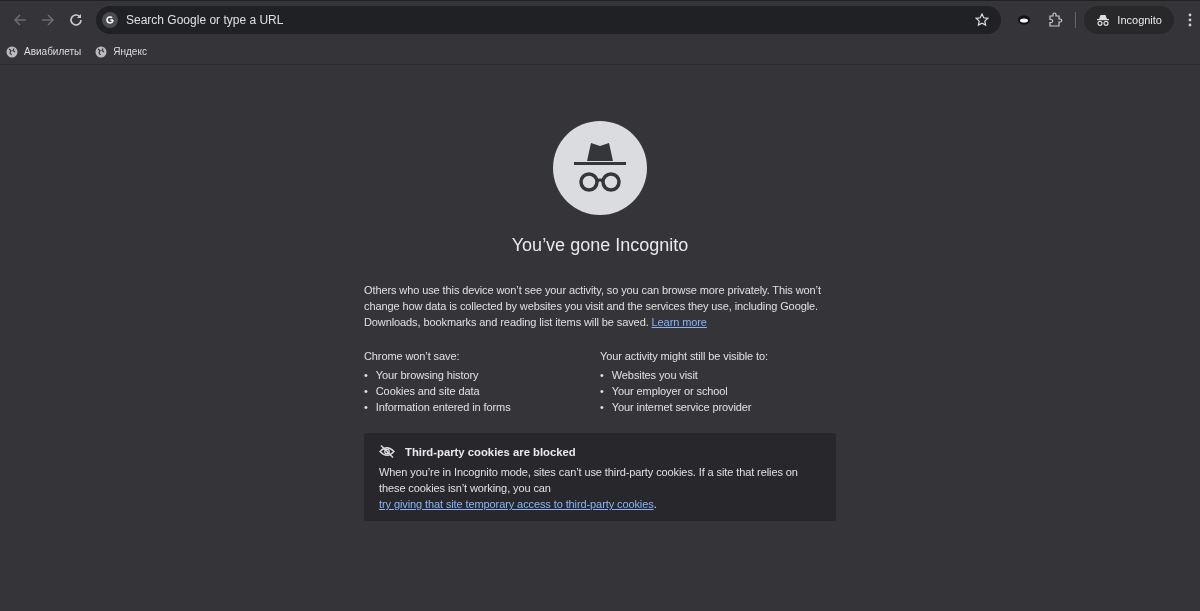 Image resolution: width=1200 pixels, height=611 pixels. Describe the element at coordinates (110, 20) in the screenshot. I see `google-icon` at that location.